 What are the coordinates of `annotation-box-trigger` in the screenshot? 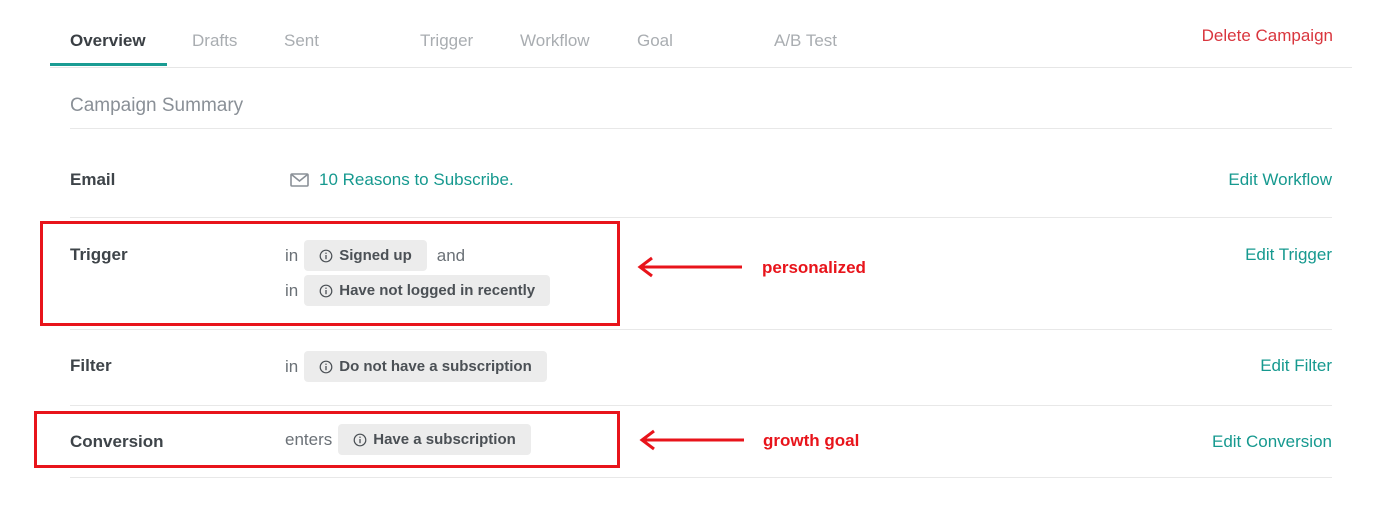 It's located at (330, 273).